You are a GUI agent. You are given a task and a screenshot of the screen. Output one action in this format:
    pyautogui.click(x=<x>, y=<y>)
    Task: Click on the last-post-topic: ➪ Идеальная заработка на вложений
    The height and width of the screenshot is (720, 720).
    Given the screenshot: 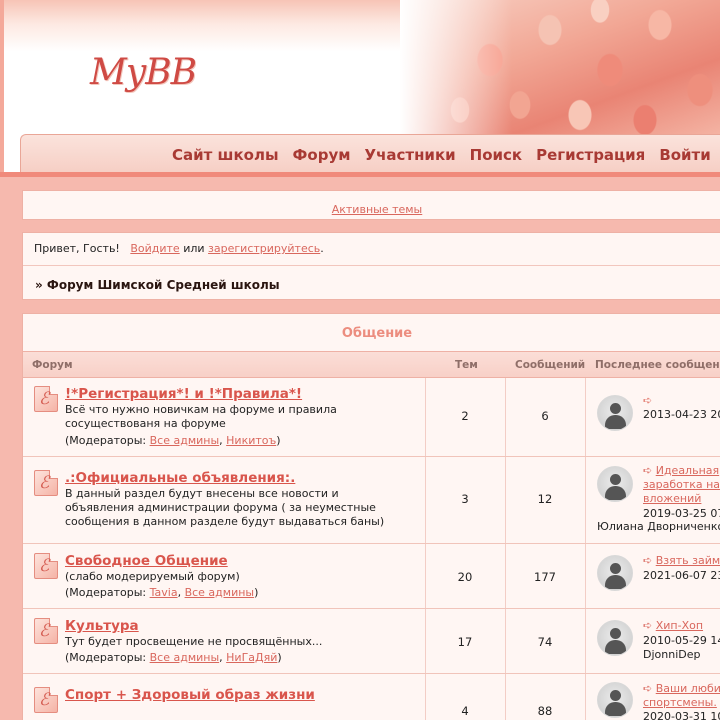 What is the action you would take?
    pyautogui.click(x=681, y=485)
    